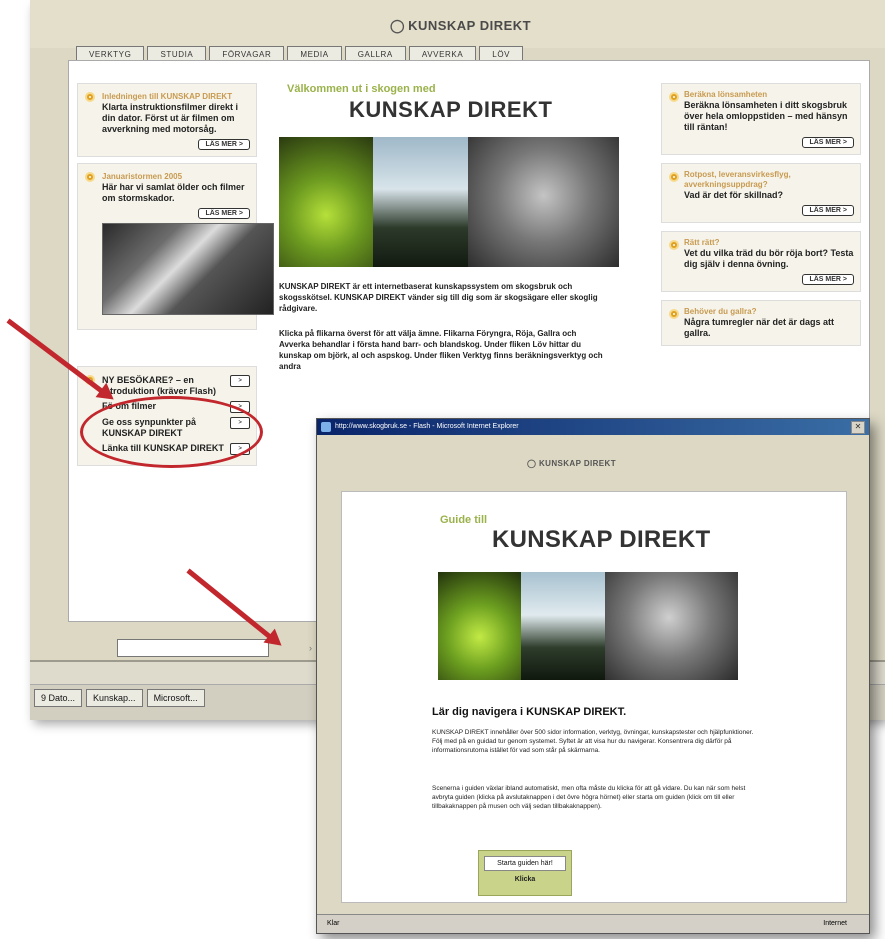  Describe the element at coordinates (525, 873) in the screenshot. I see `start-guide-box: Starta guiden här! Klicka` at that location.